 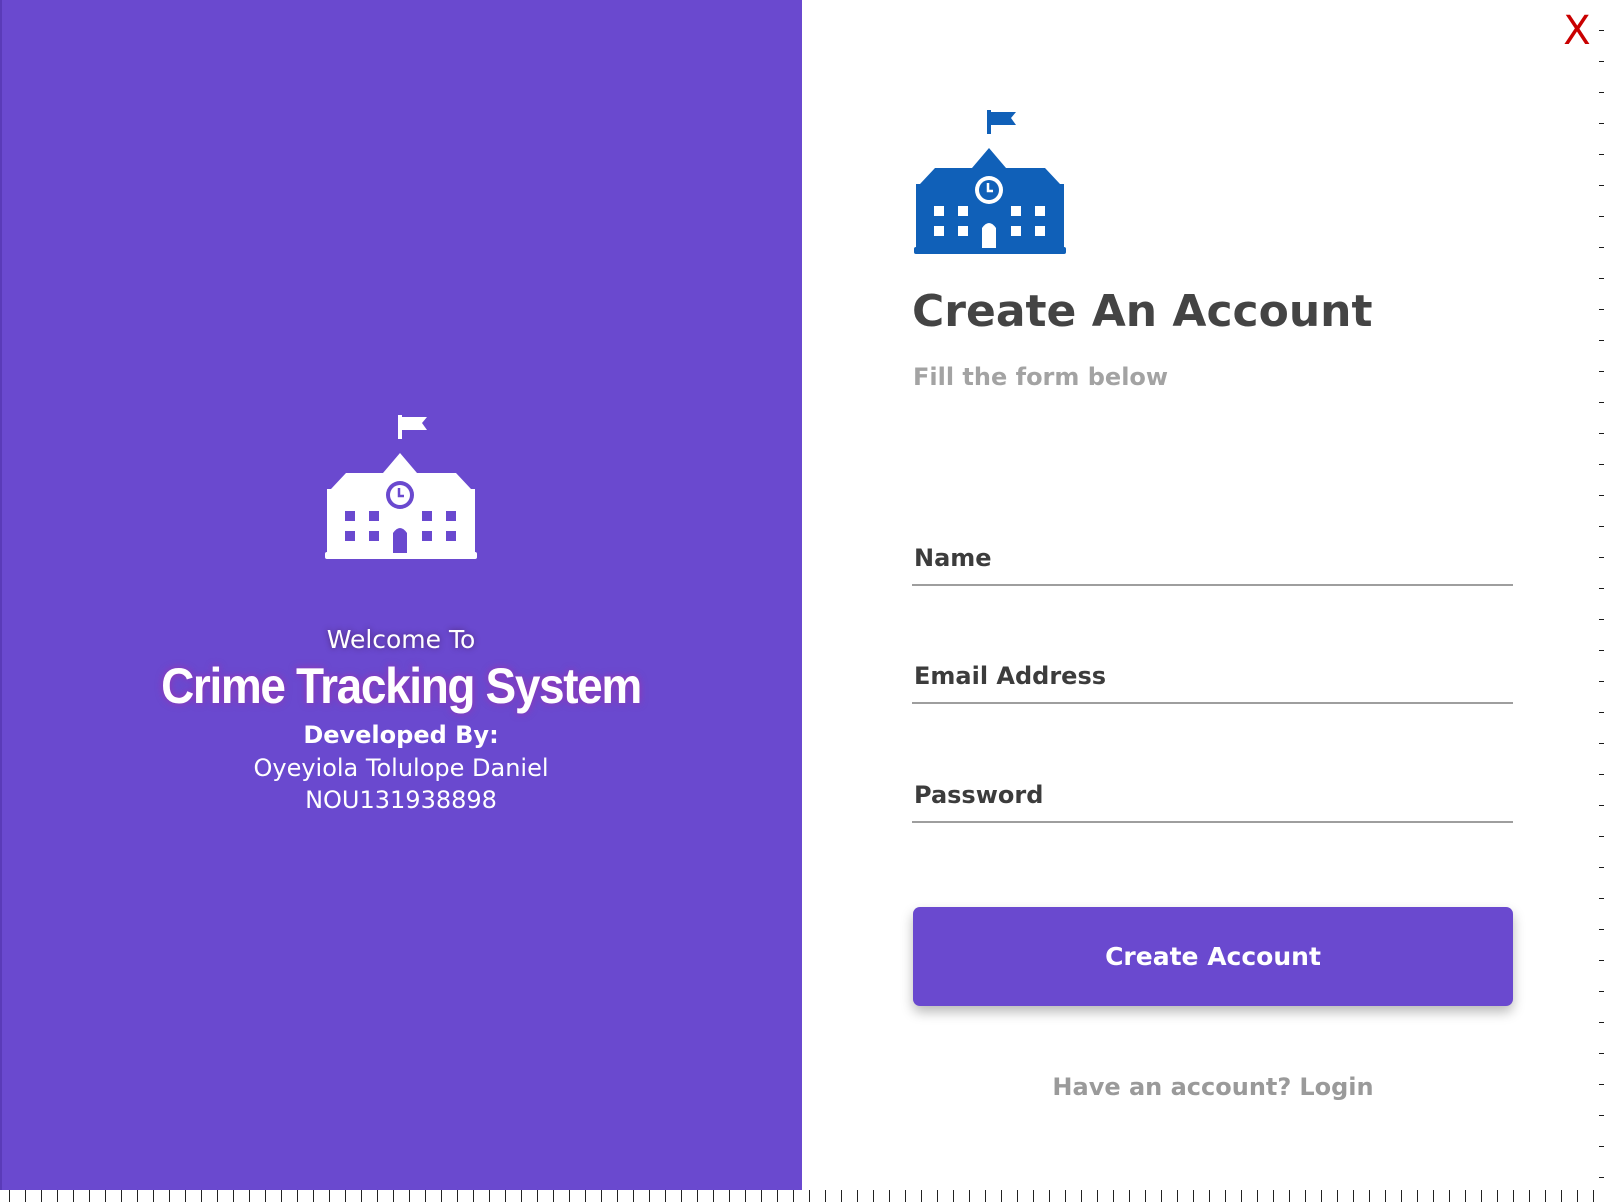 What do you see at coordinates (802, 1196) in the screenshot?
I see `window-bottom-border` at bounding box center [802, 1196].